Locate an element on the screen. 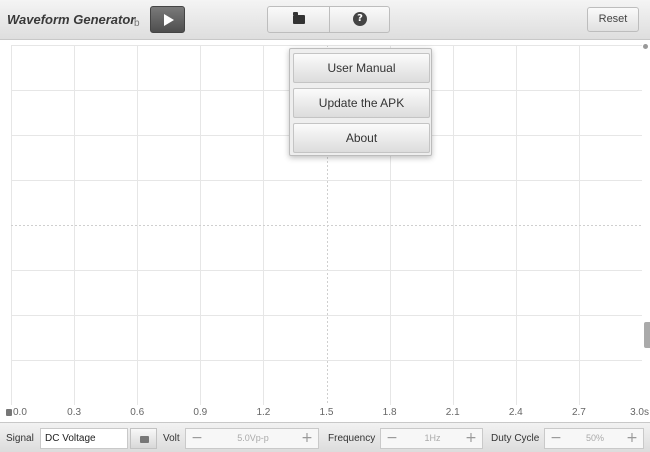 This screenshot has width=650, height=452. duty-cycle-decrease-button: − is located at coordinates (556, 438).